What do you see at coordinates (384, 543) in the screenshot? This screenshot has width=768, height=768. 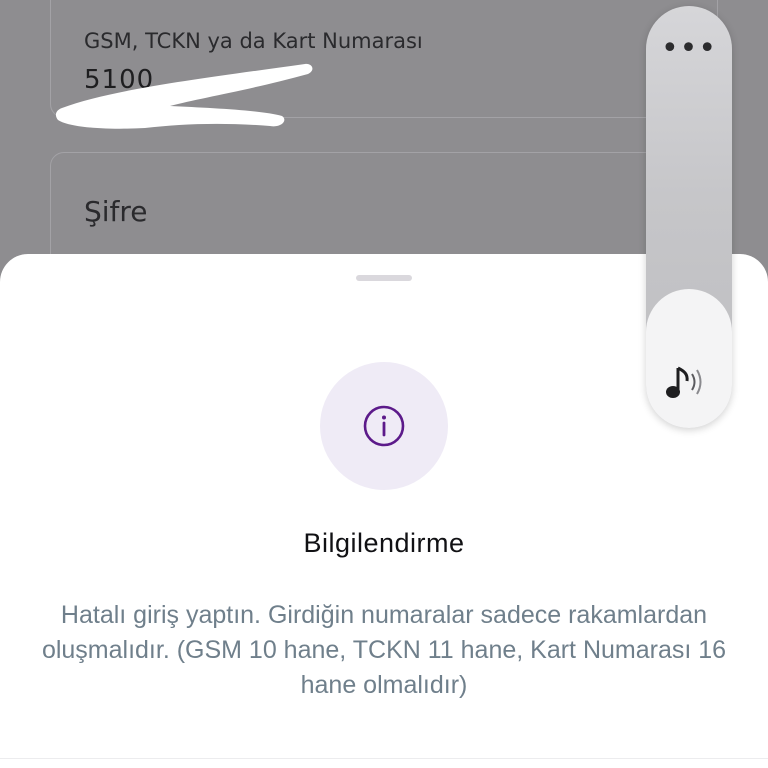 I see `sheet-title: Bilgilendirme` at bounding box center [384, 543].